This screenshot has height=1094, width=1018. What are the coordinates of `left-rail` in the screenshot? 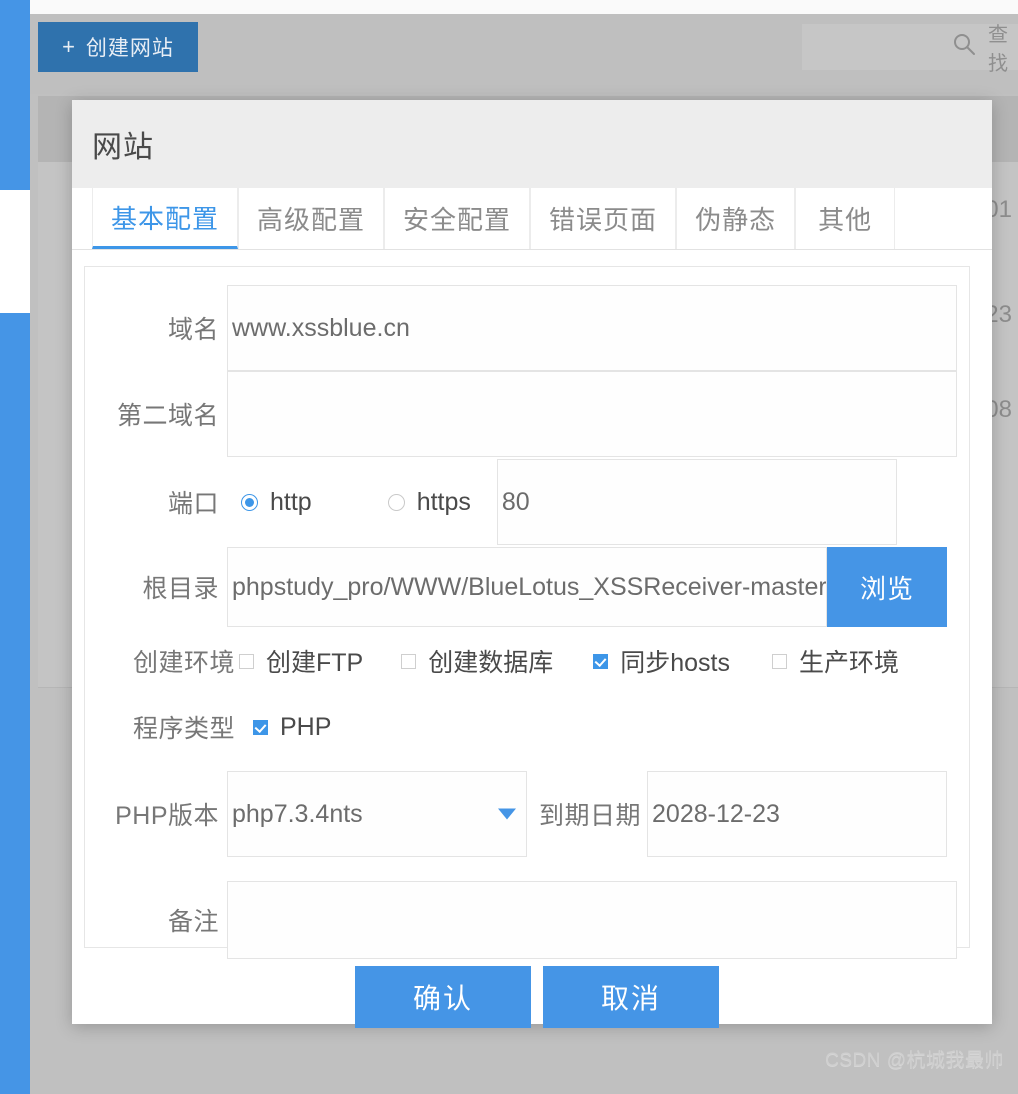 It's located at (15, 547).